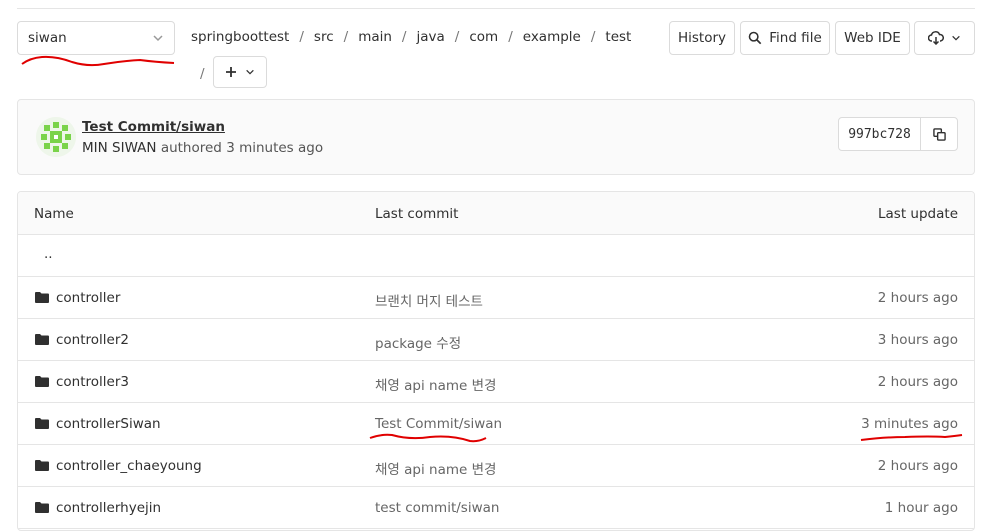 Image resolution: width=989 pixels, height=531 pixels. I want to click on copy-sha-button, so click(939, 134).